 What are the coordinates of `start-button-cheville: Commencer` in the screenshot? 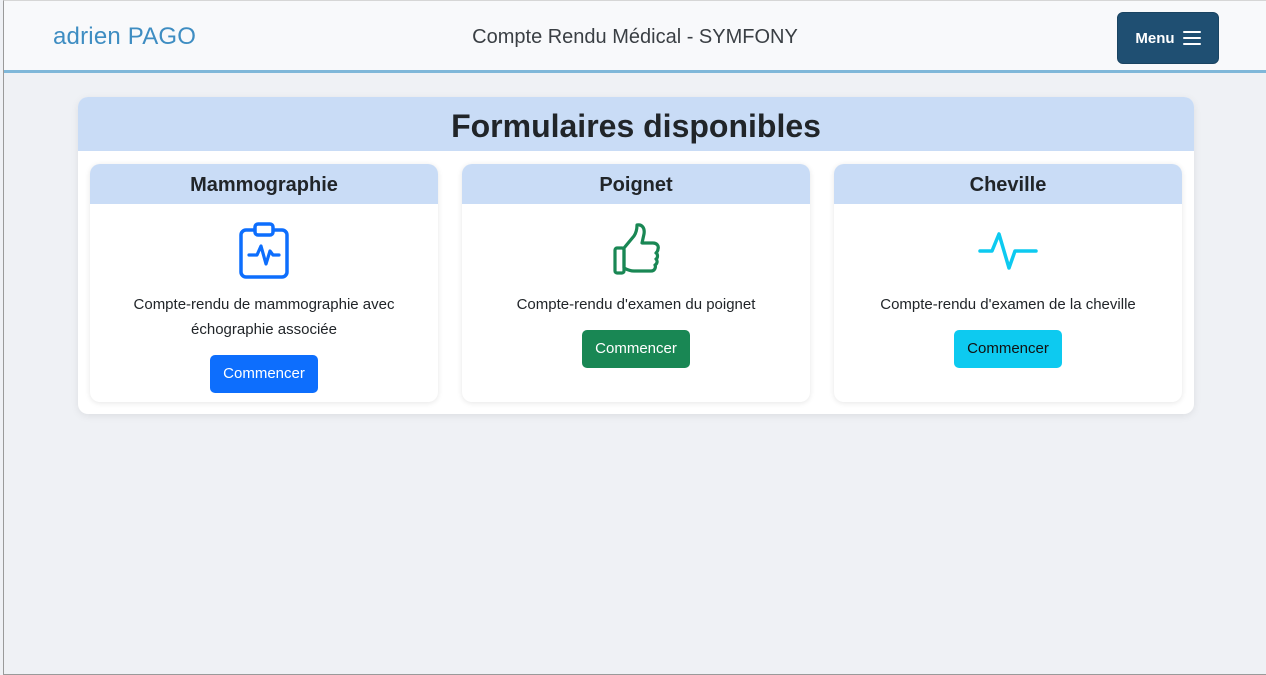 It's located at (1008, 349).